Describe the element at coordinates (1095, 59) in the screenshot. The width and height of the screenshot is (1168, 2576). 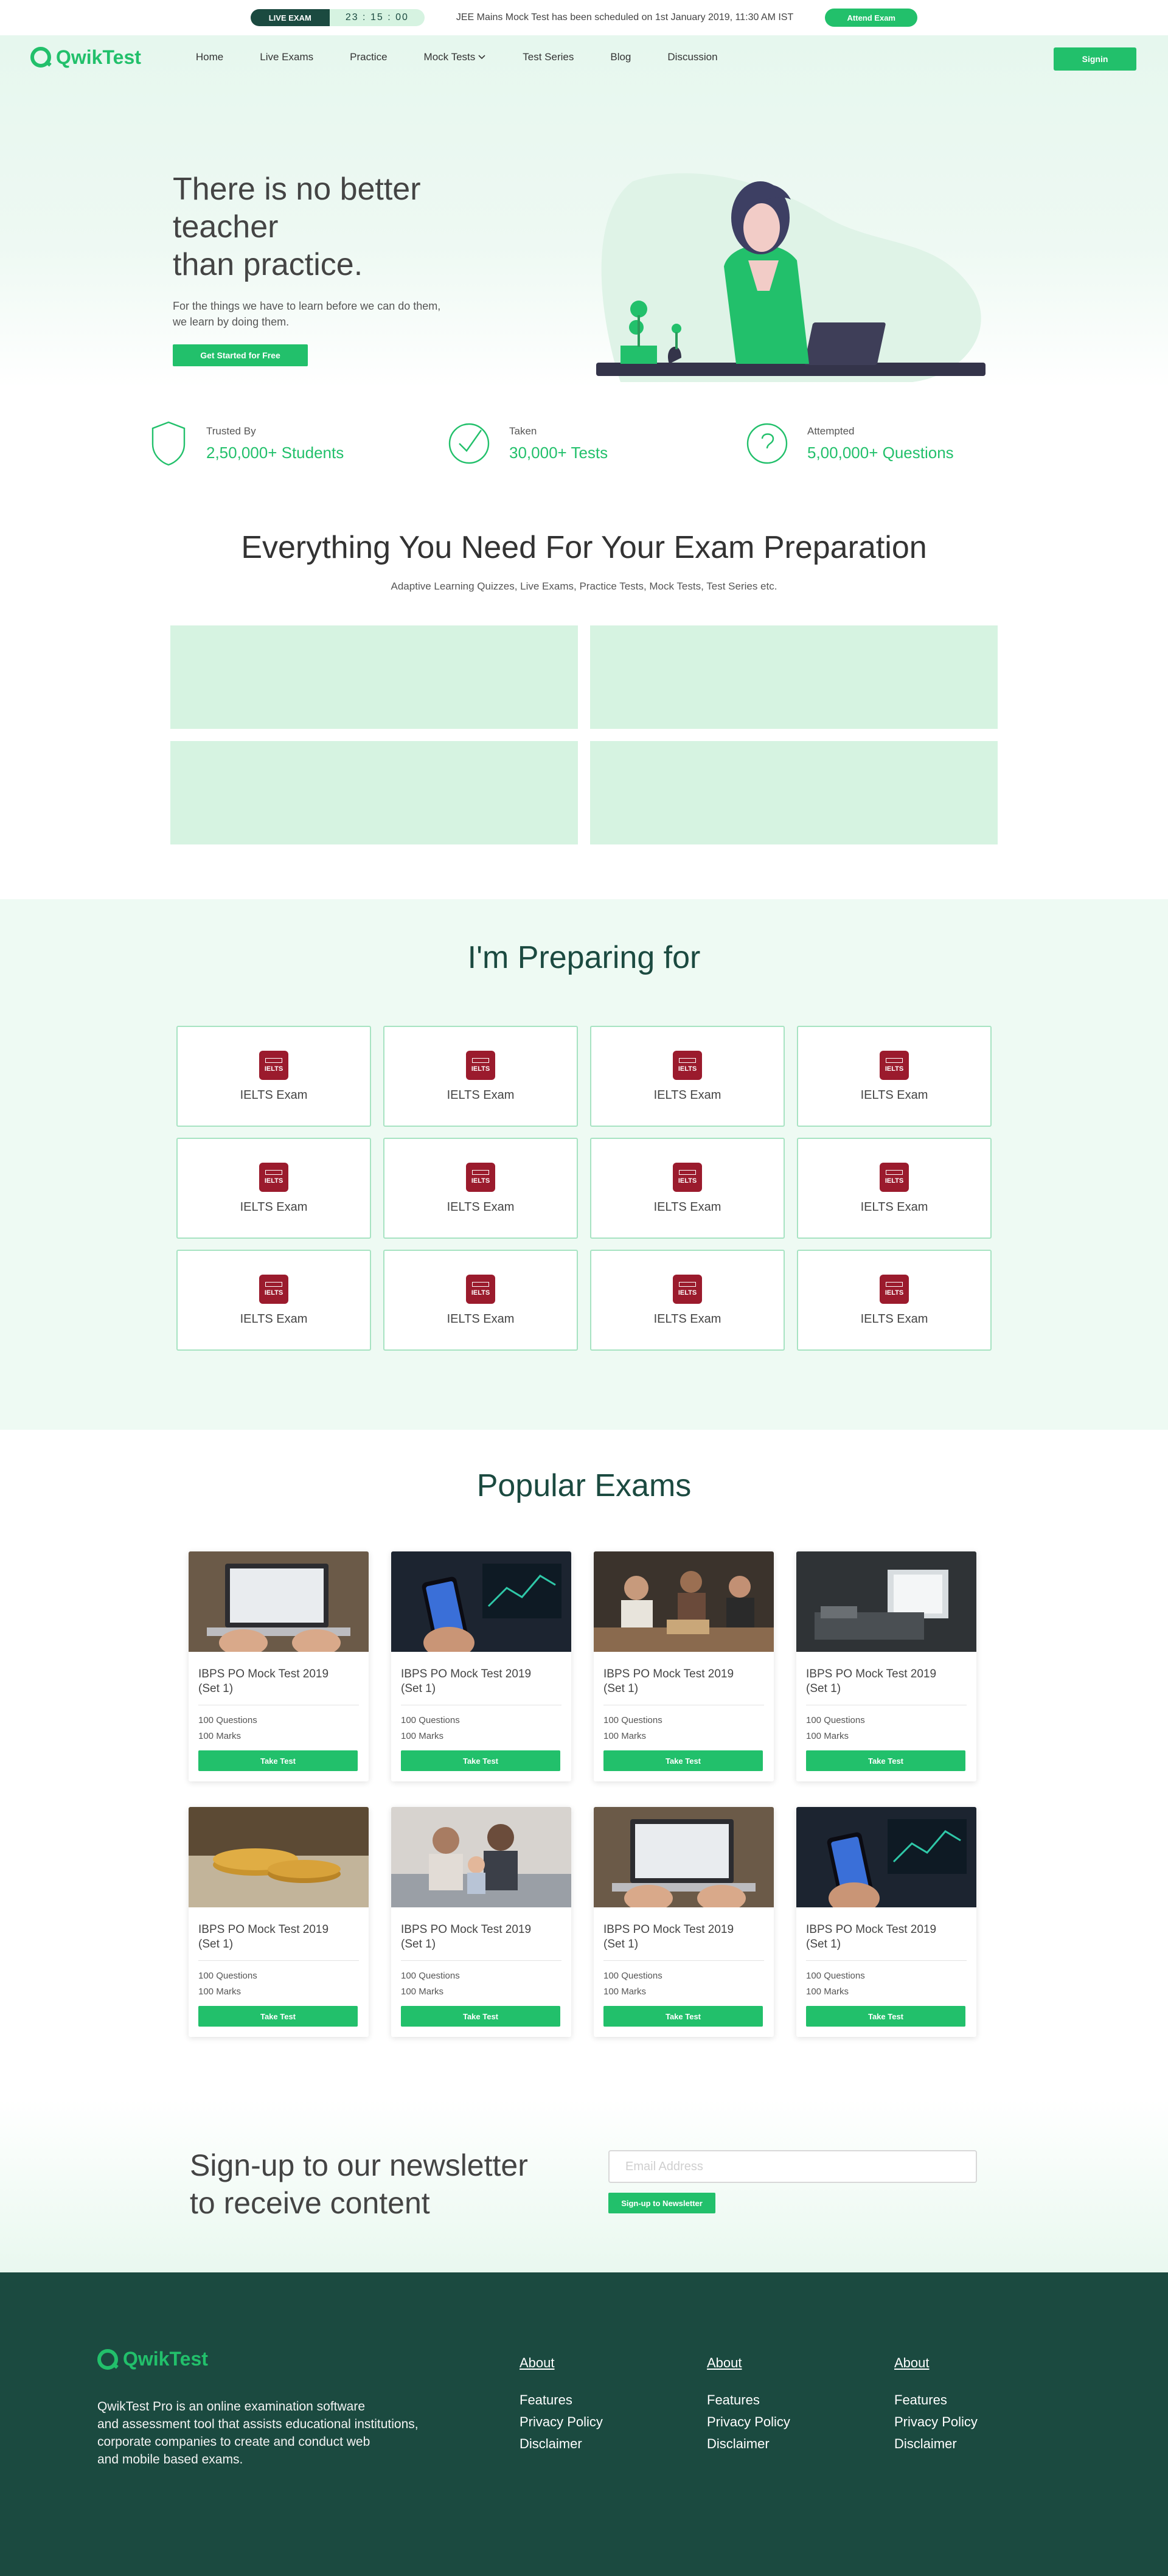
I see `signin-button: Signin` at that location.